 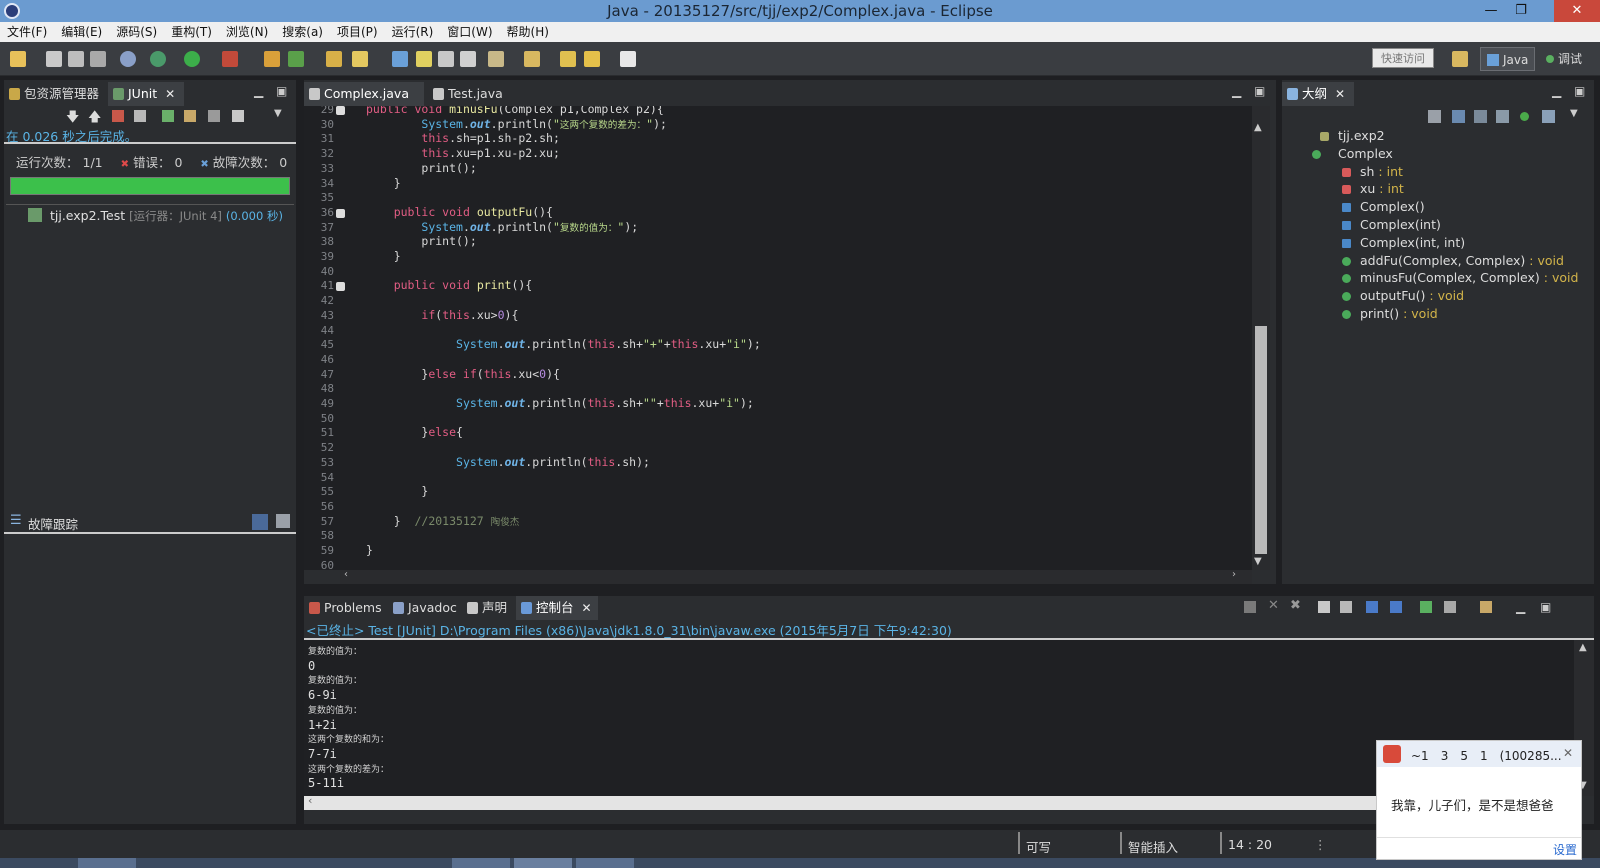 What do you see at coordinates (191, 32) in the screenshot?
I see `menu-refactor: 重构(T)` at bounding box center [191, 32].